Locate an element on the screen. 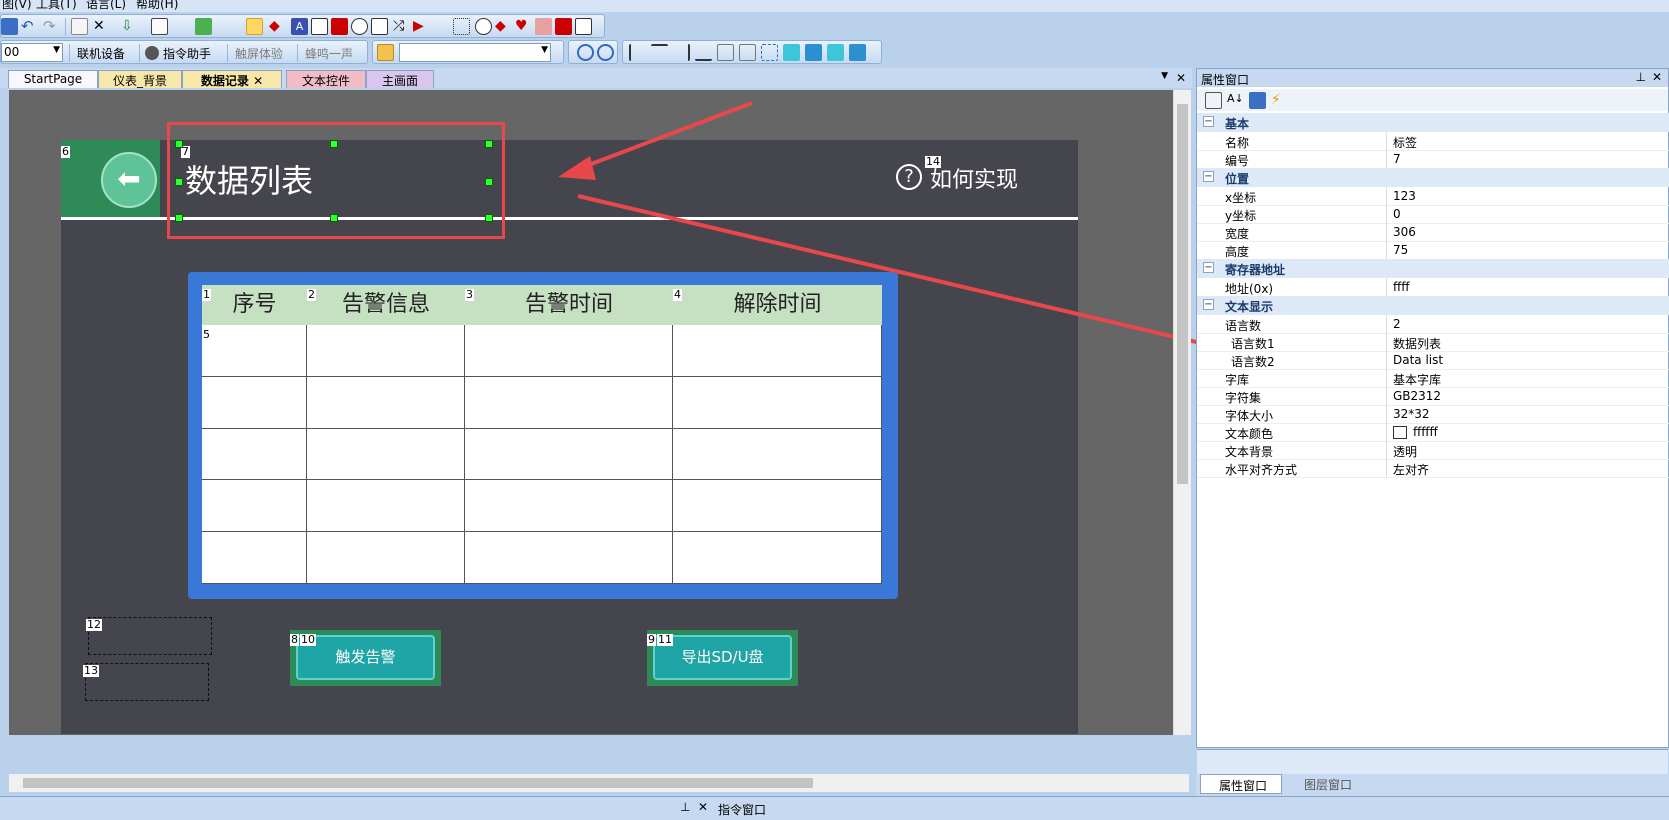  property-value: ffff is located at coordinates (1401, 287).